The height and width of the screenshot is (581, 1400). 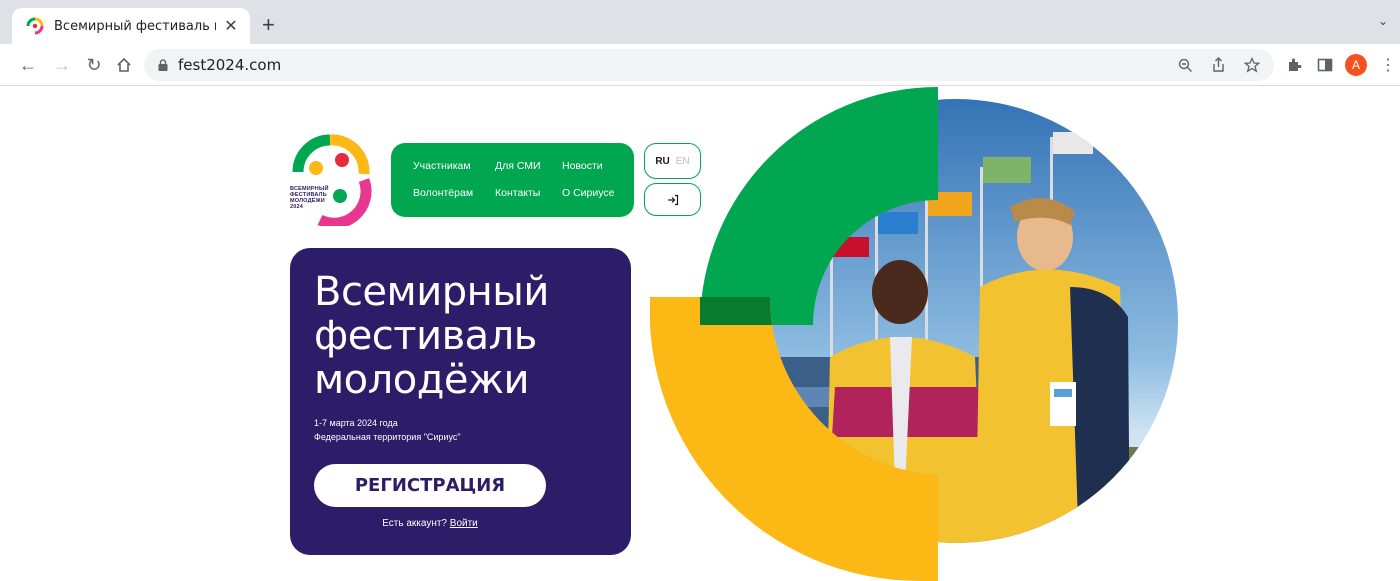 I want to click on lock-icon, so click(x=163, y=65).